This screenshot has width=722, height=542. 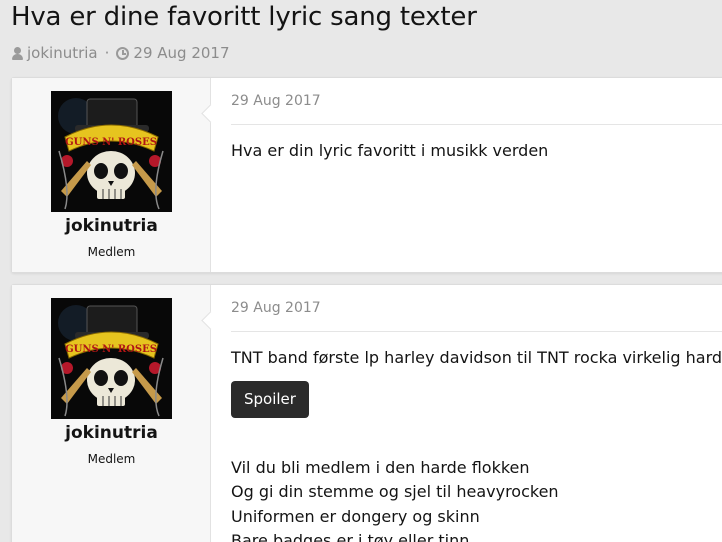 I want to click on lyric-line: Og gi din stemme og sjel til heavyrocken, so click(x=395, y=492).